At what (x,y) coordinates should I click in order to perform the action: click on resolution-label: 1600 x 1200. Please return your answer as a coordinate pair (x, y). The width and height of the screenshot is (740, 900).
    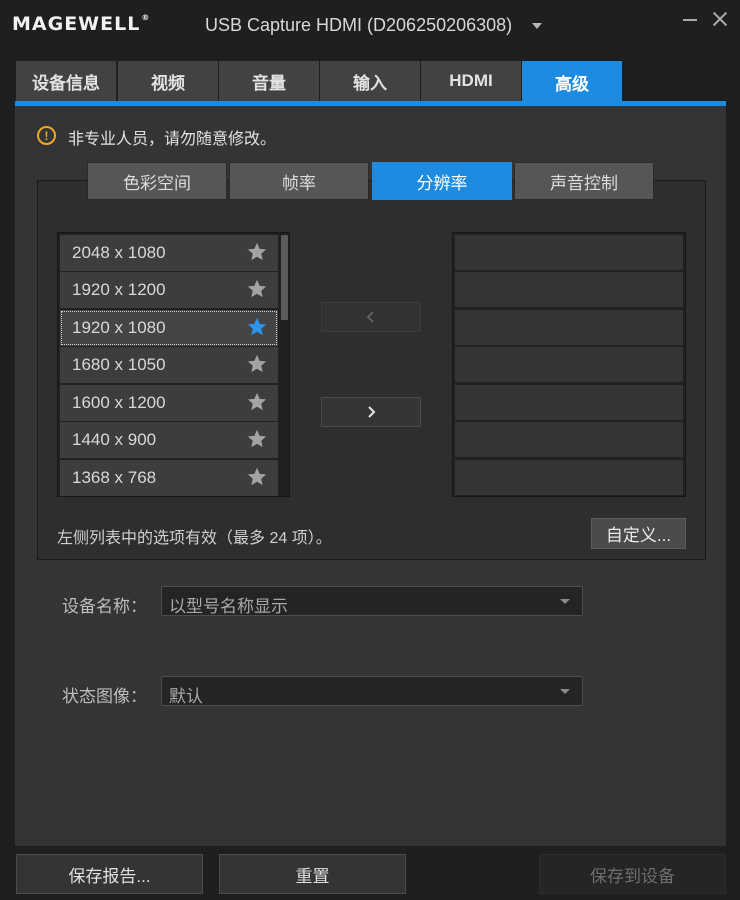
    Looking at the image, I should click on (119, 402).